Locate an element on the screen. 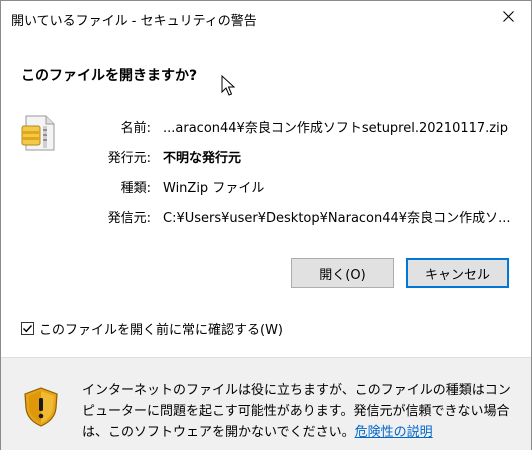 The height and width of the screenshot is (450, 532). risk-explanation-link: 危険性の説明 is located at coordinates (394, 432).